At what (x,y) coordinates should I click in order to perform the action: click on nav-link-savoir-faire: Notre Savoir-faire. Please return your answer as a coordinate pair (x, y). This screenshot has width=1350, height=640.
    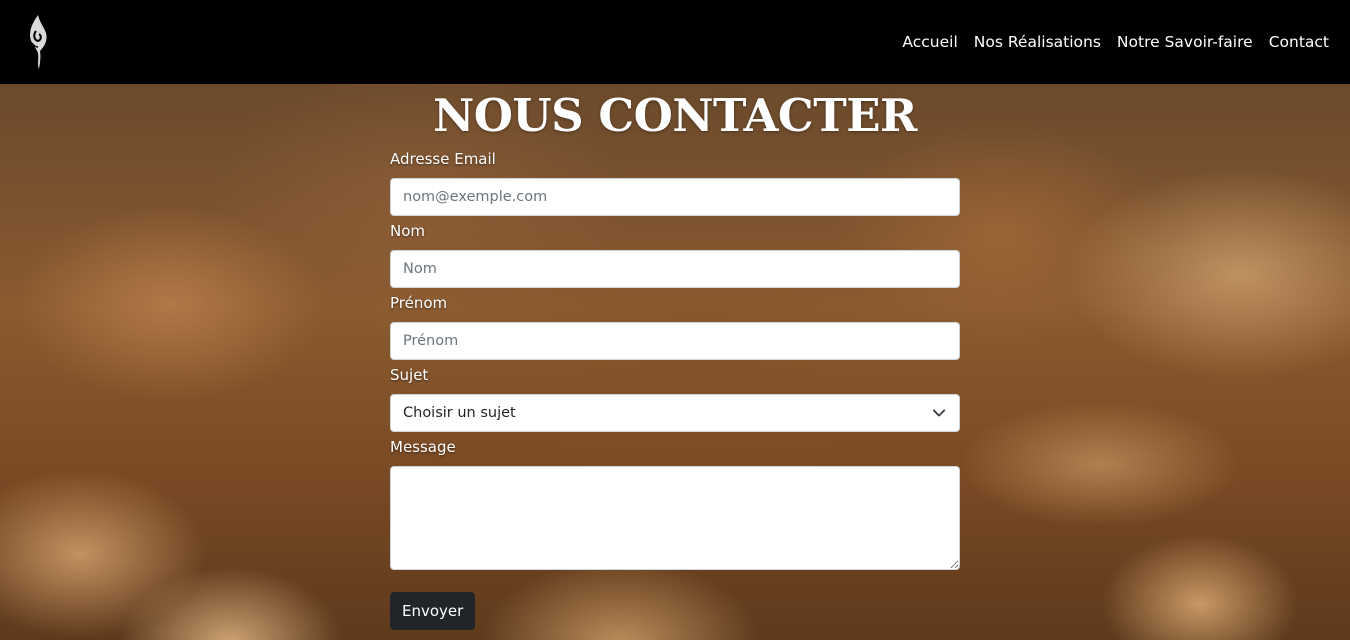
    Looking at the image, I should click on (1185, 42).